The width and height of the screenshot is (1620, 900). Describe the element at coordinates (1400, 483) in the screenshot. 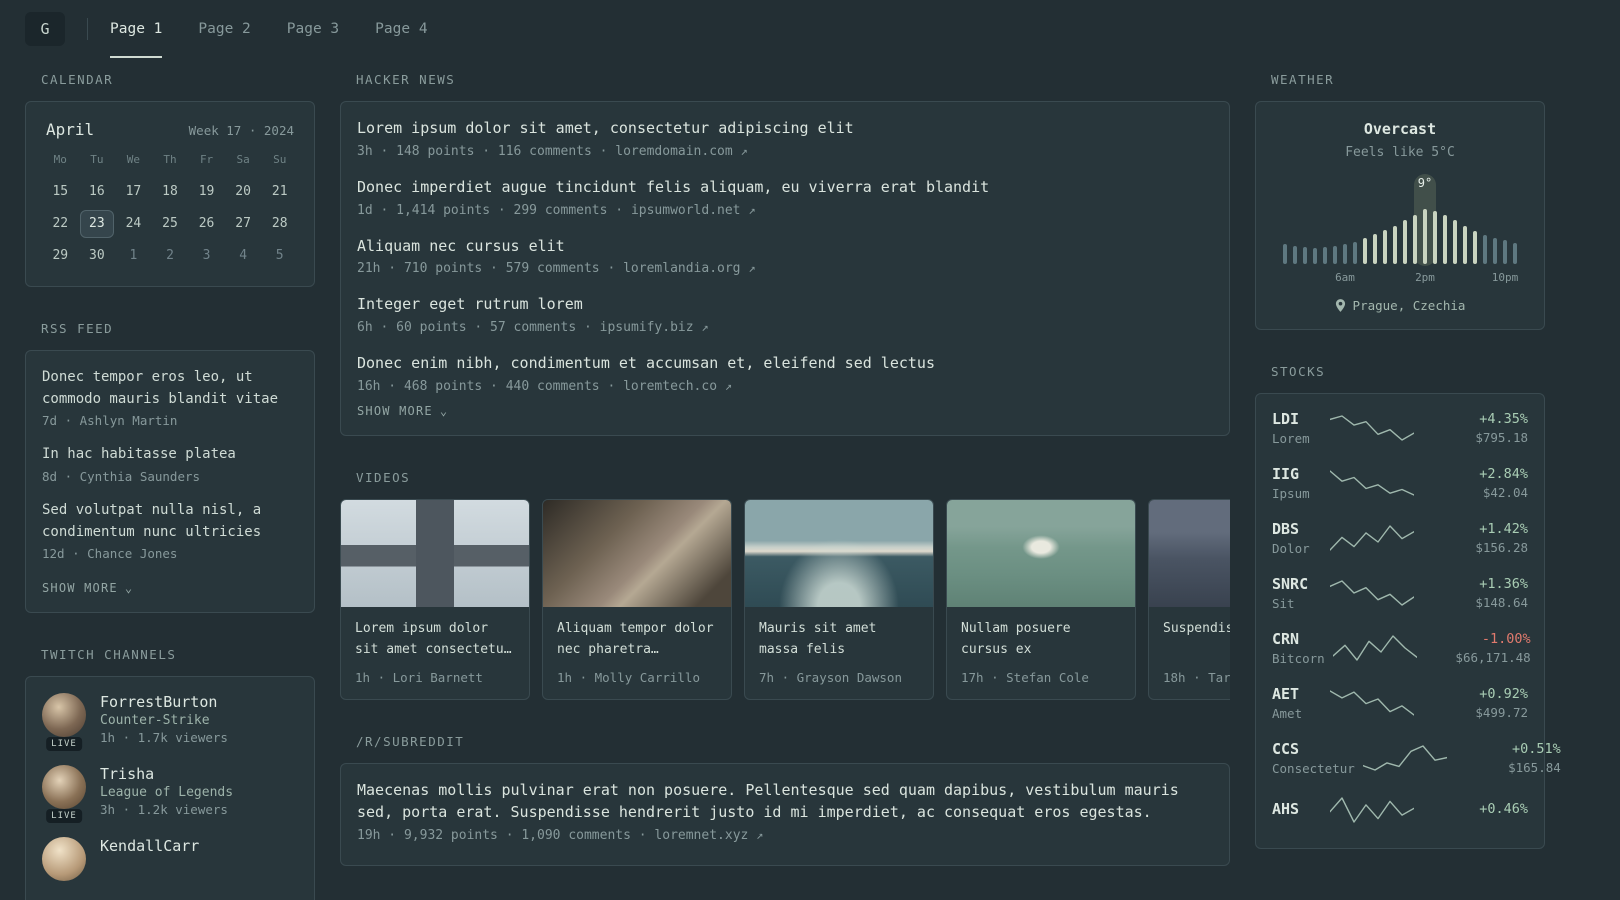

I see `stock-row: IIG Ipsum +2.84% $42.04` at that location.